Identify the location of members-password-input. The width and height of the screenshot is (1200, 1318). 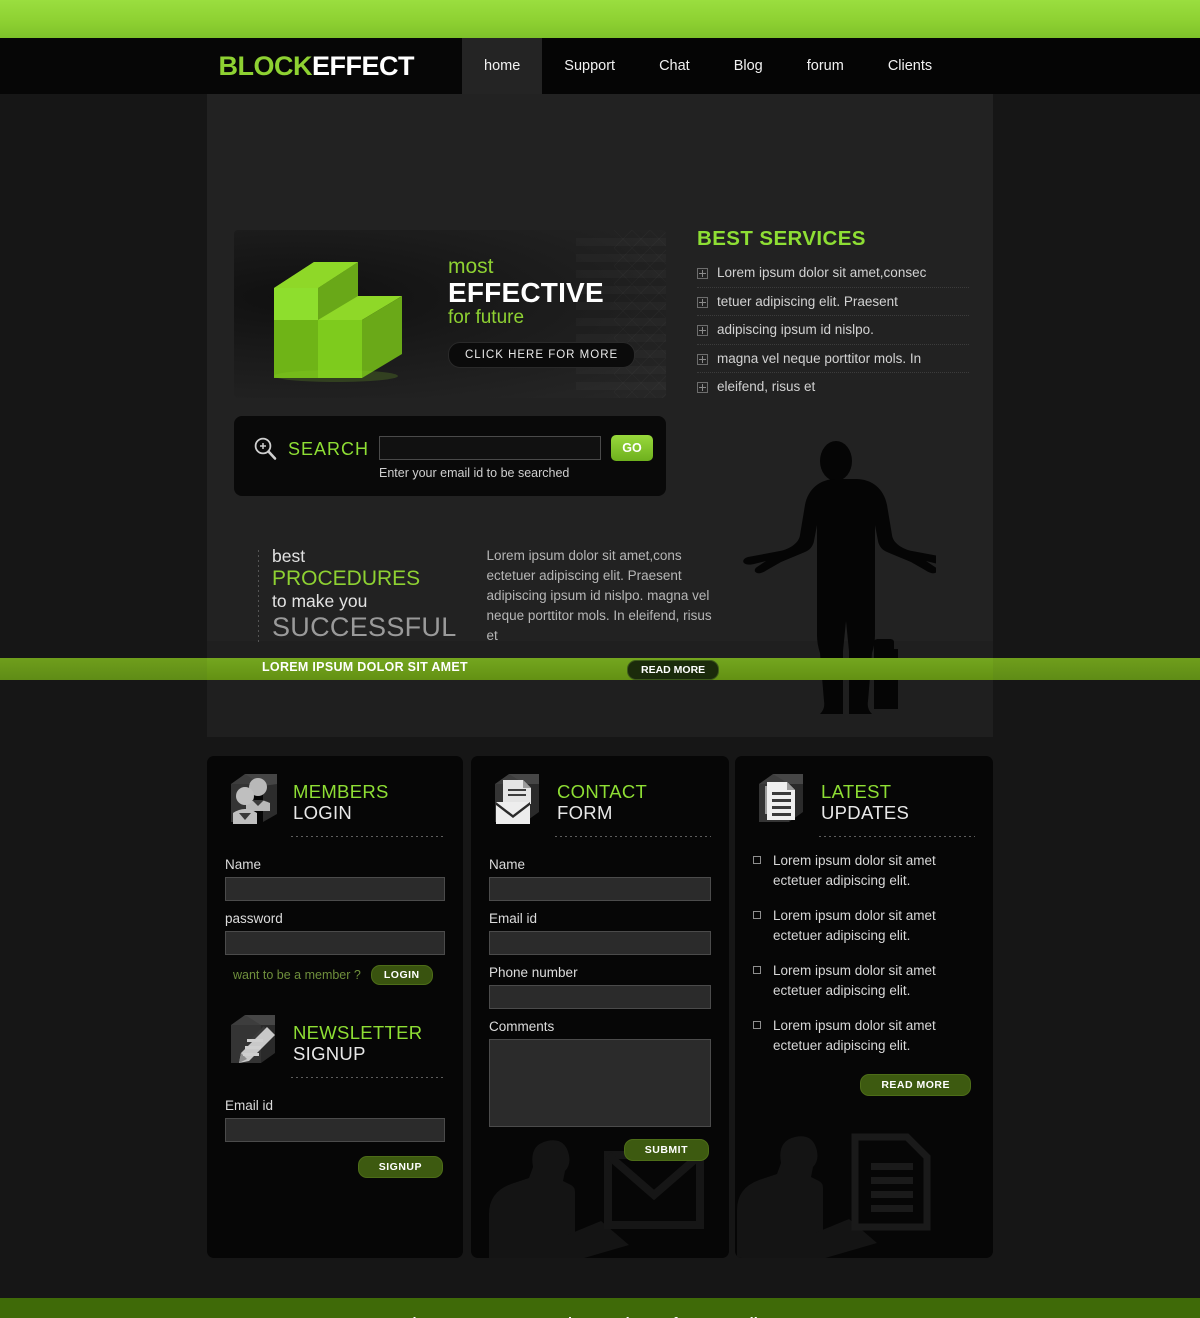
(335, 943).